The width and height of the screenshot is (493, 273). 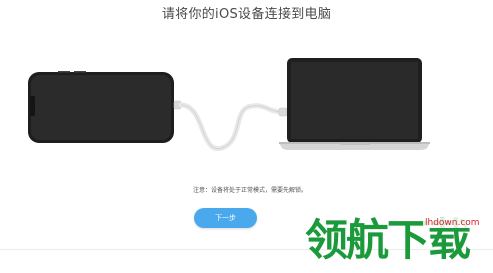 I want to click on watermark-logo: 领航下载 lhdown.com, so click(x=399, y=241).